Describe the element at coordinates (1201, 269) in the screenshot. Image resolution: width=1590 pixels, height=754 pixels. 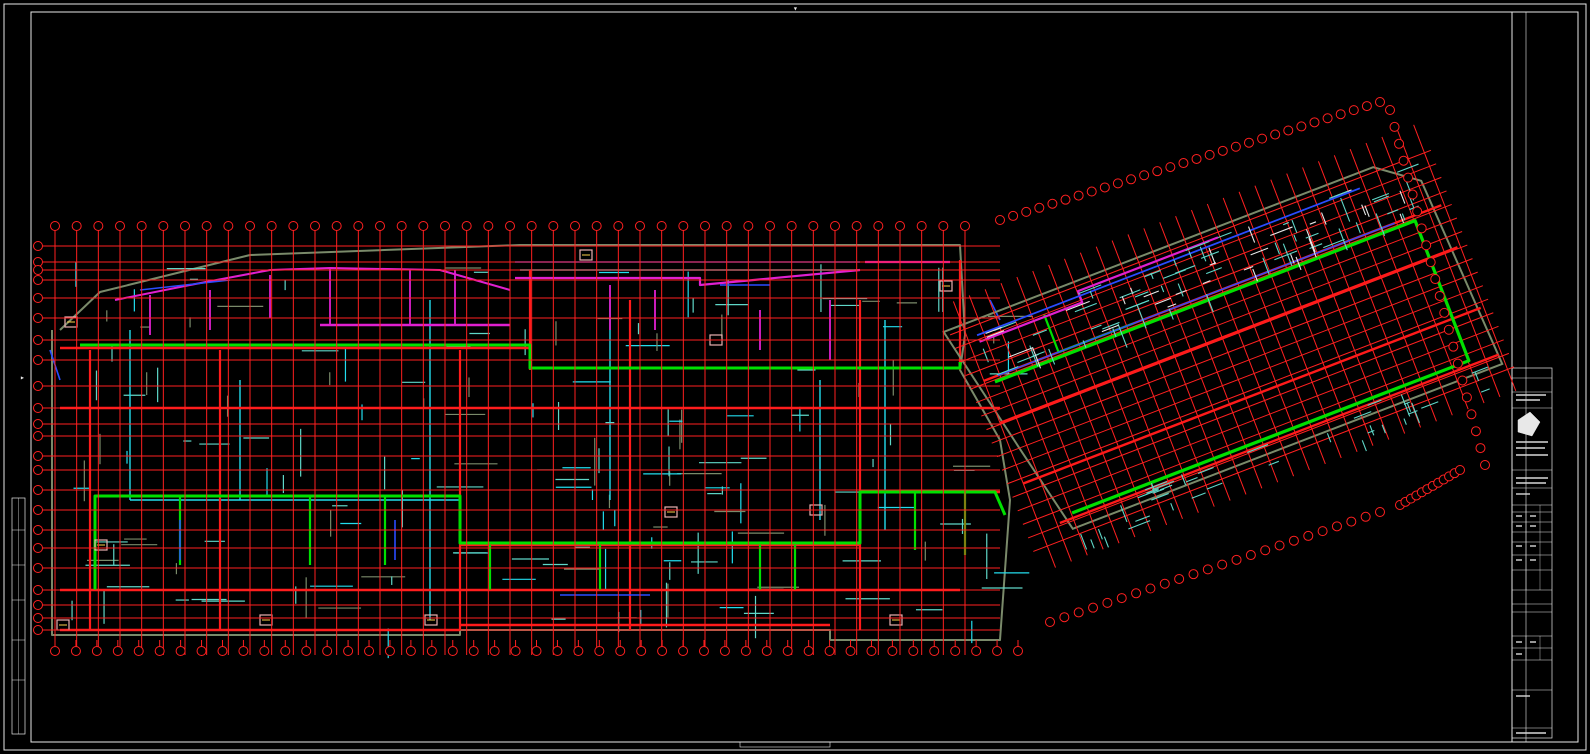
I see `axis-line-horizontal` at that location.